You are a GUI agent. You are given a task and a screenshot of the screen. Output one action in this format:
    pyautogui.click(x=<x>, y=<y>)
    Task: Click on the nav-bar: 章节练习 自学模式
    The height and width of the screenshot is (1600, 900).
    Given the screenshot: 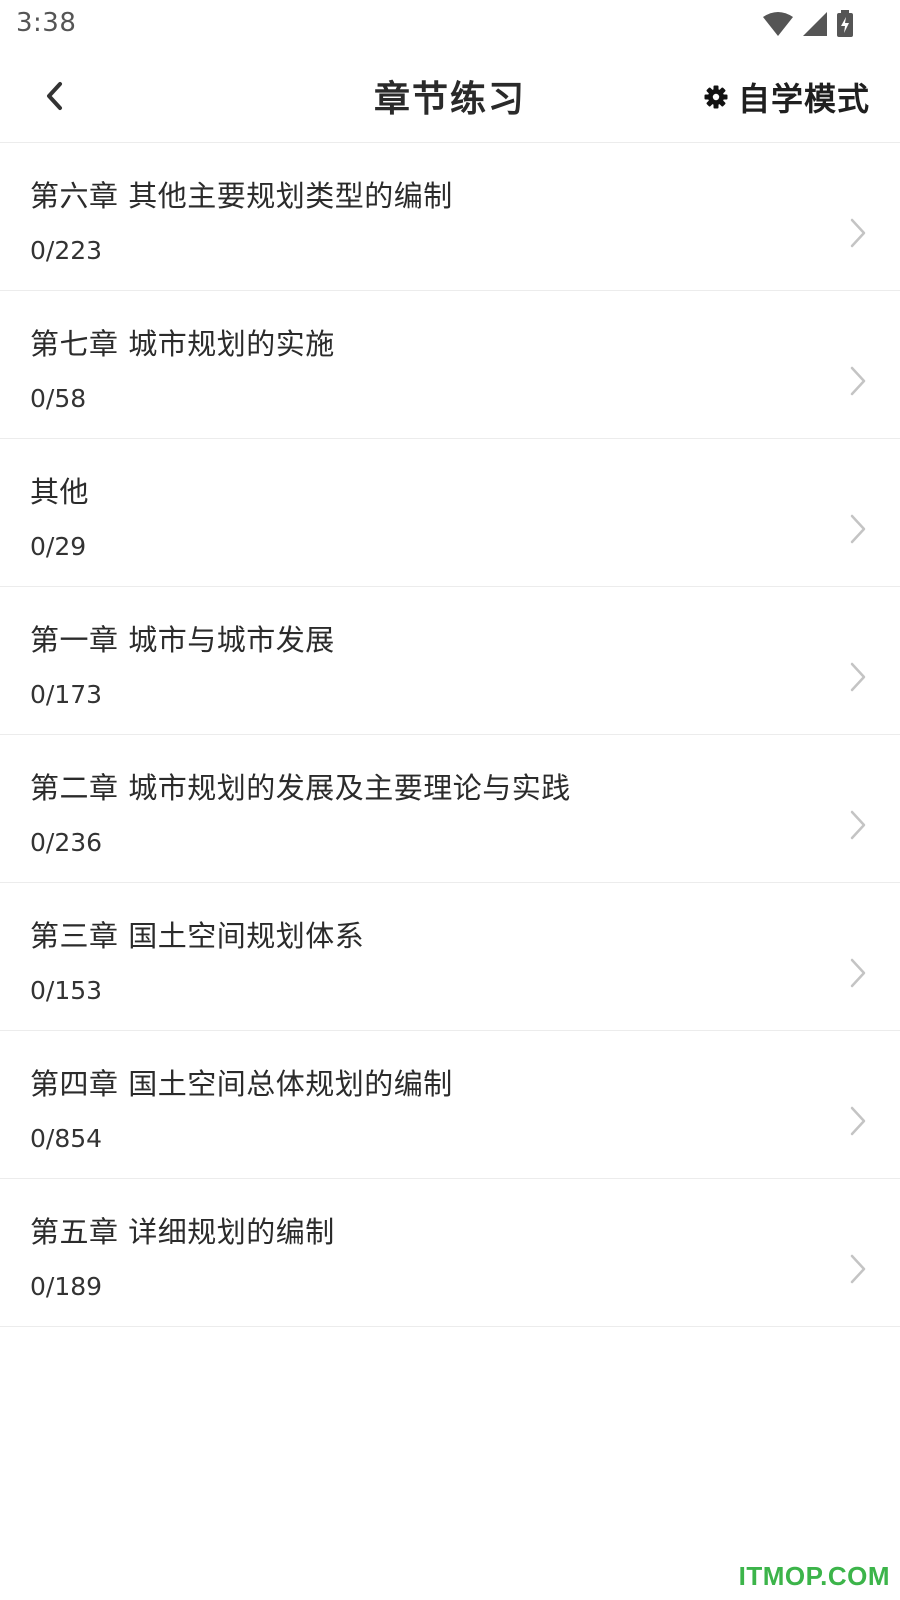 What is the action you would take?
    pyautogui.click(x=450, y=96)
    